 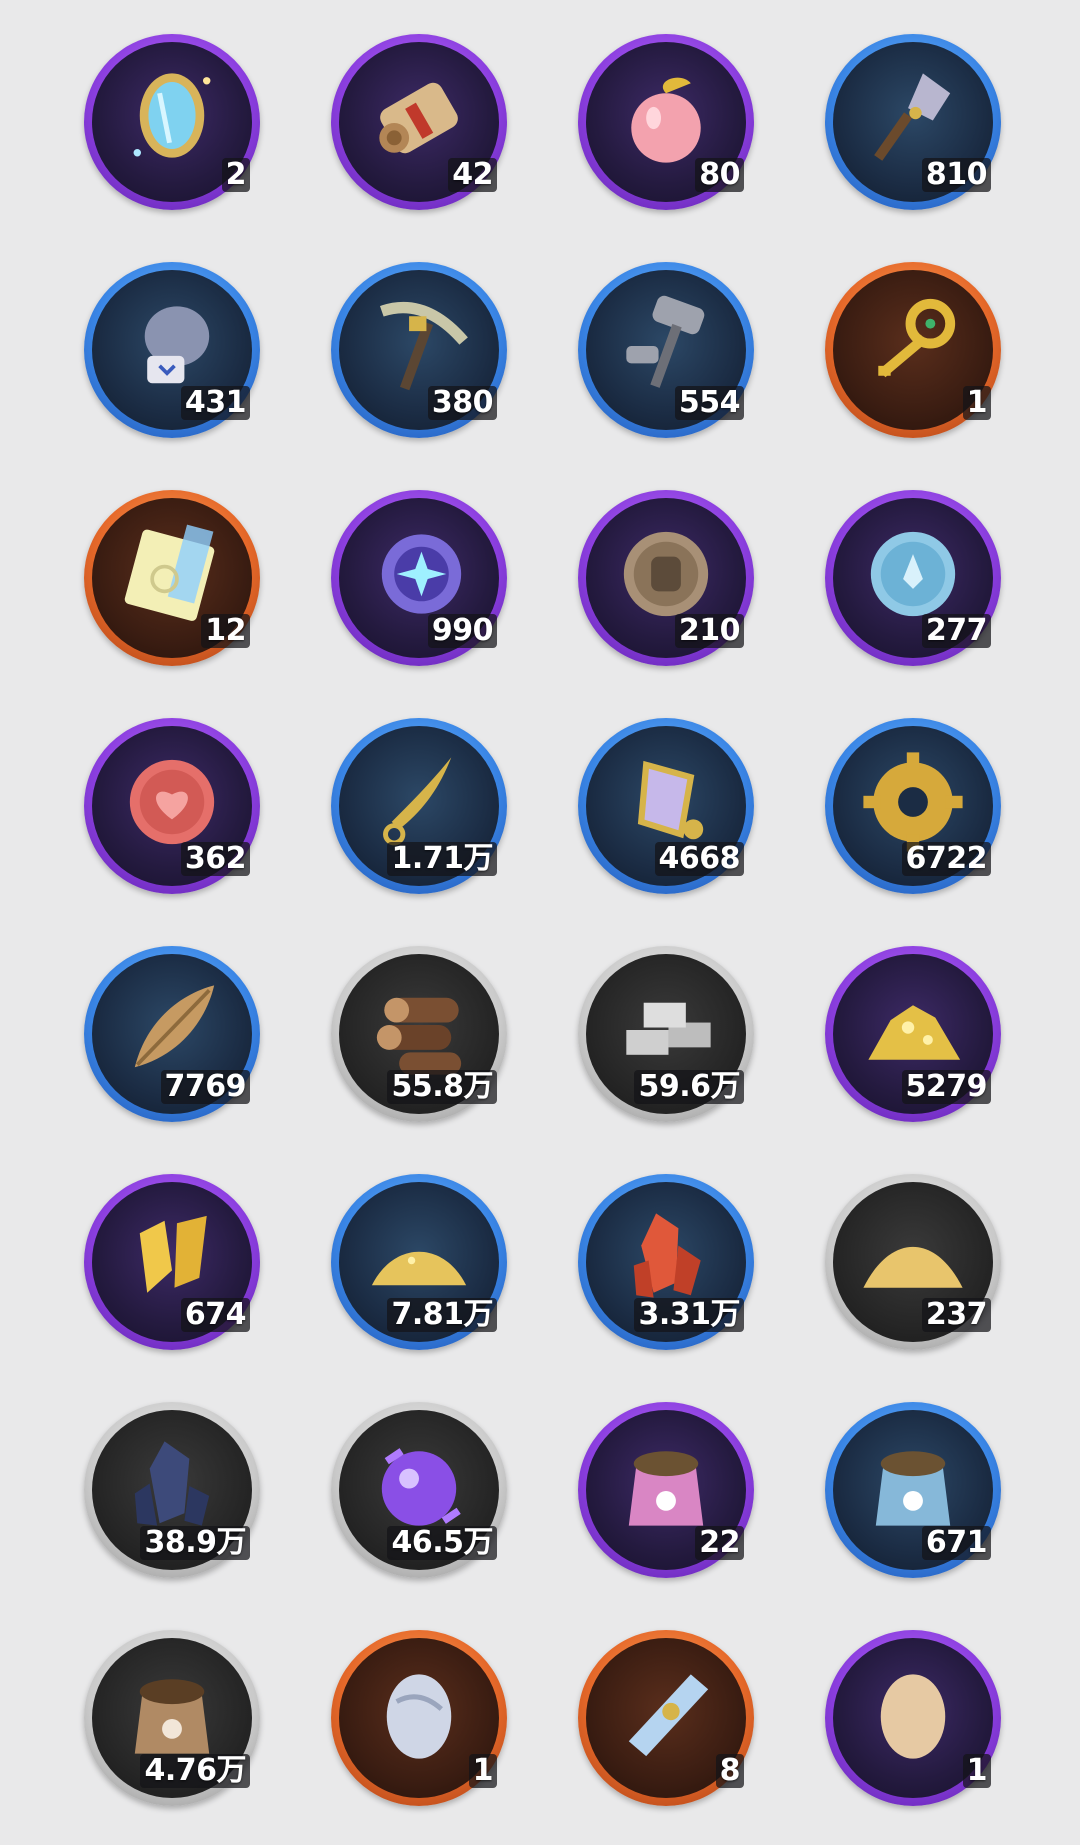 I want to click on inventory-slot: 8, so click(x=666, y=1718).